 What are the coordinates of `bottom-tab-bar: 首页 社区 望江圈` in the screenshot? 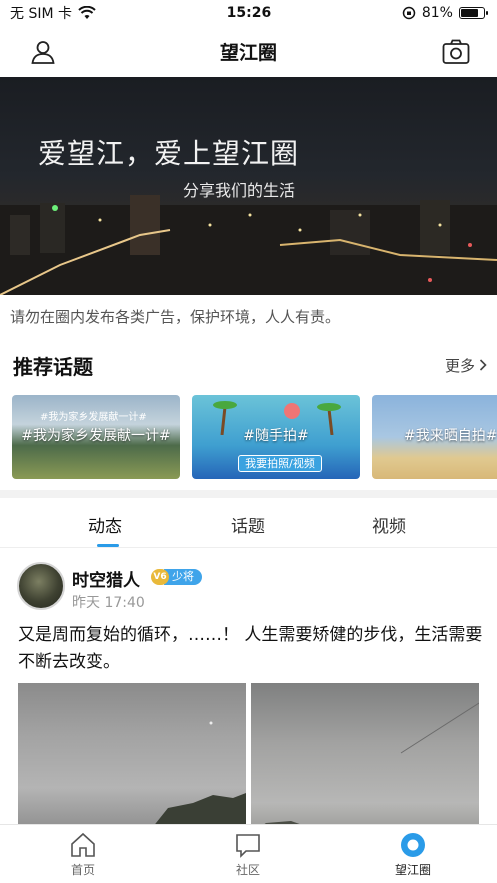 It's located at (248, 853).